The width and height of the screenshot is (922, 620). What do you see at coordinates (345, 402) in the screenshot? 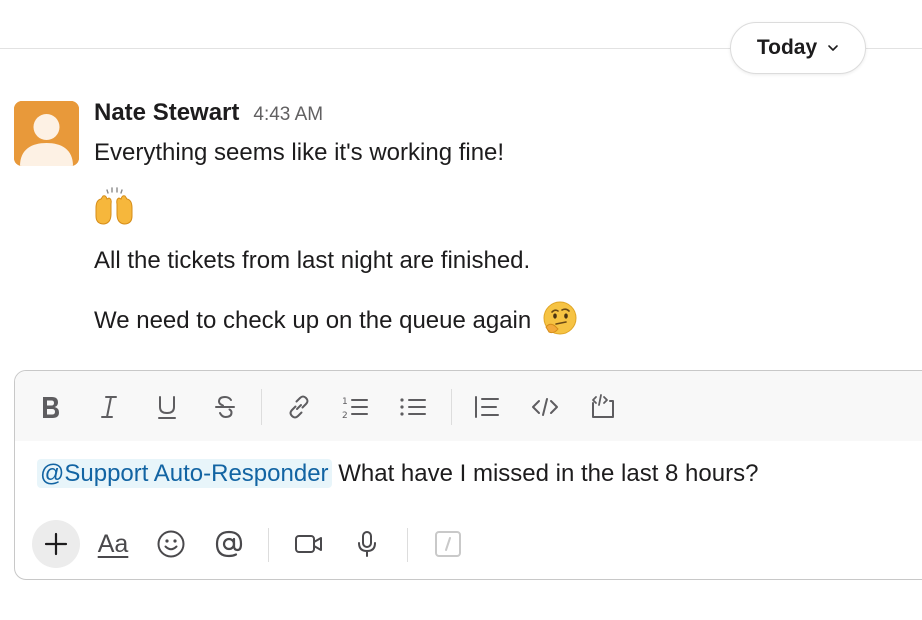
I see `svg-text: 1` at bounding box center [345, 402].